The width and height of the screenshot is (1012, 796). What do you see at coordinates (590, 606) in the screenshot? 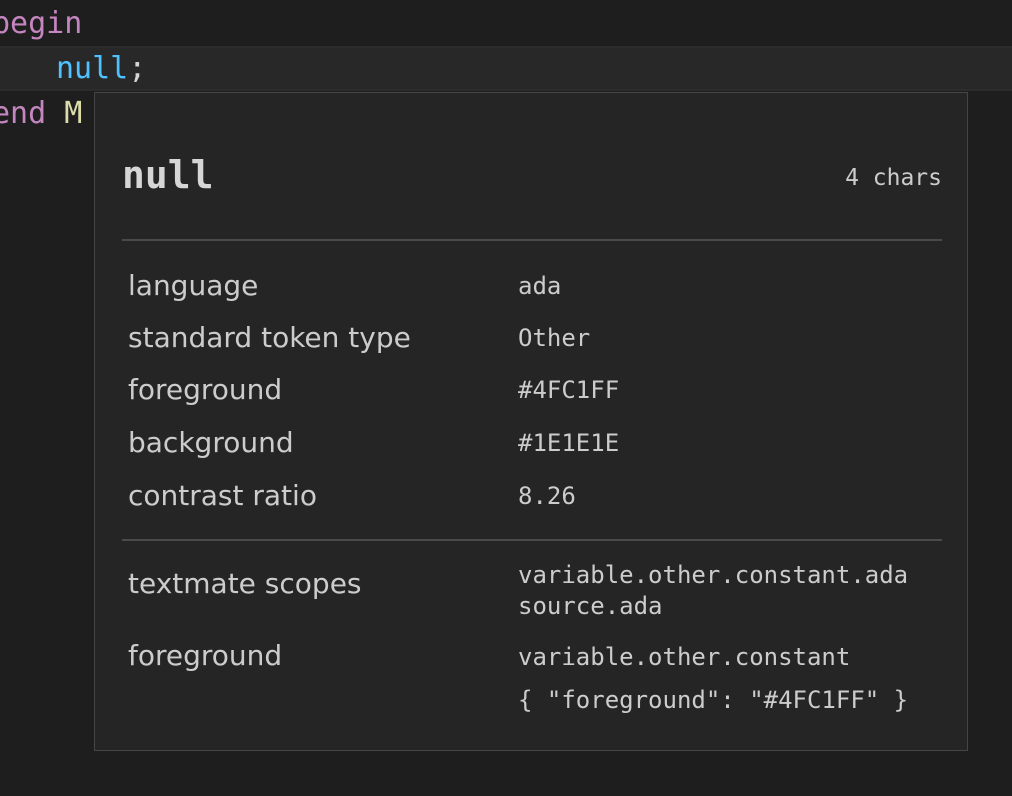
I see `scope-item: source.ada` at bounding box center [590, 606].